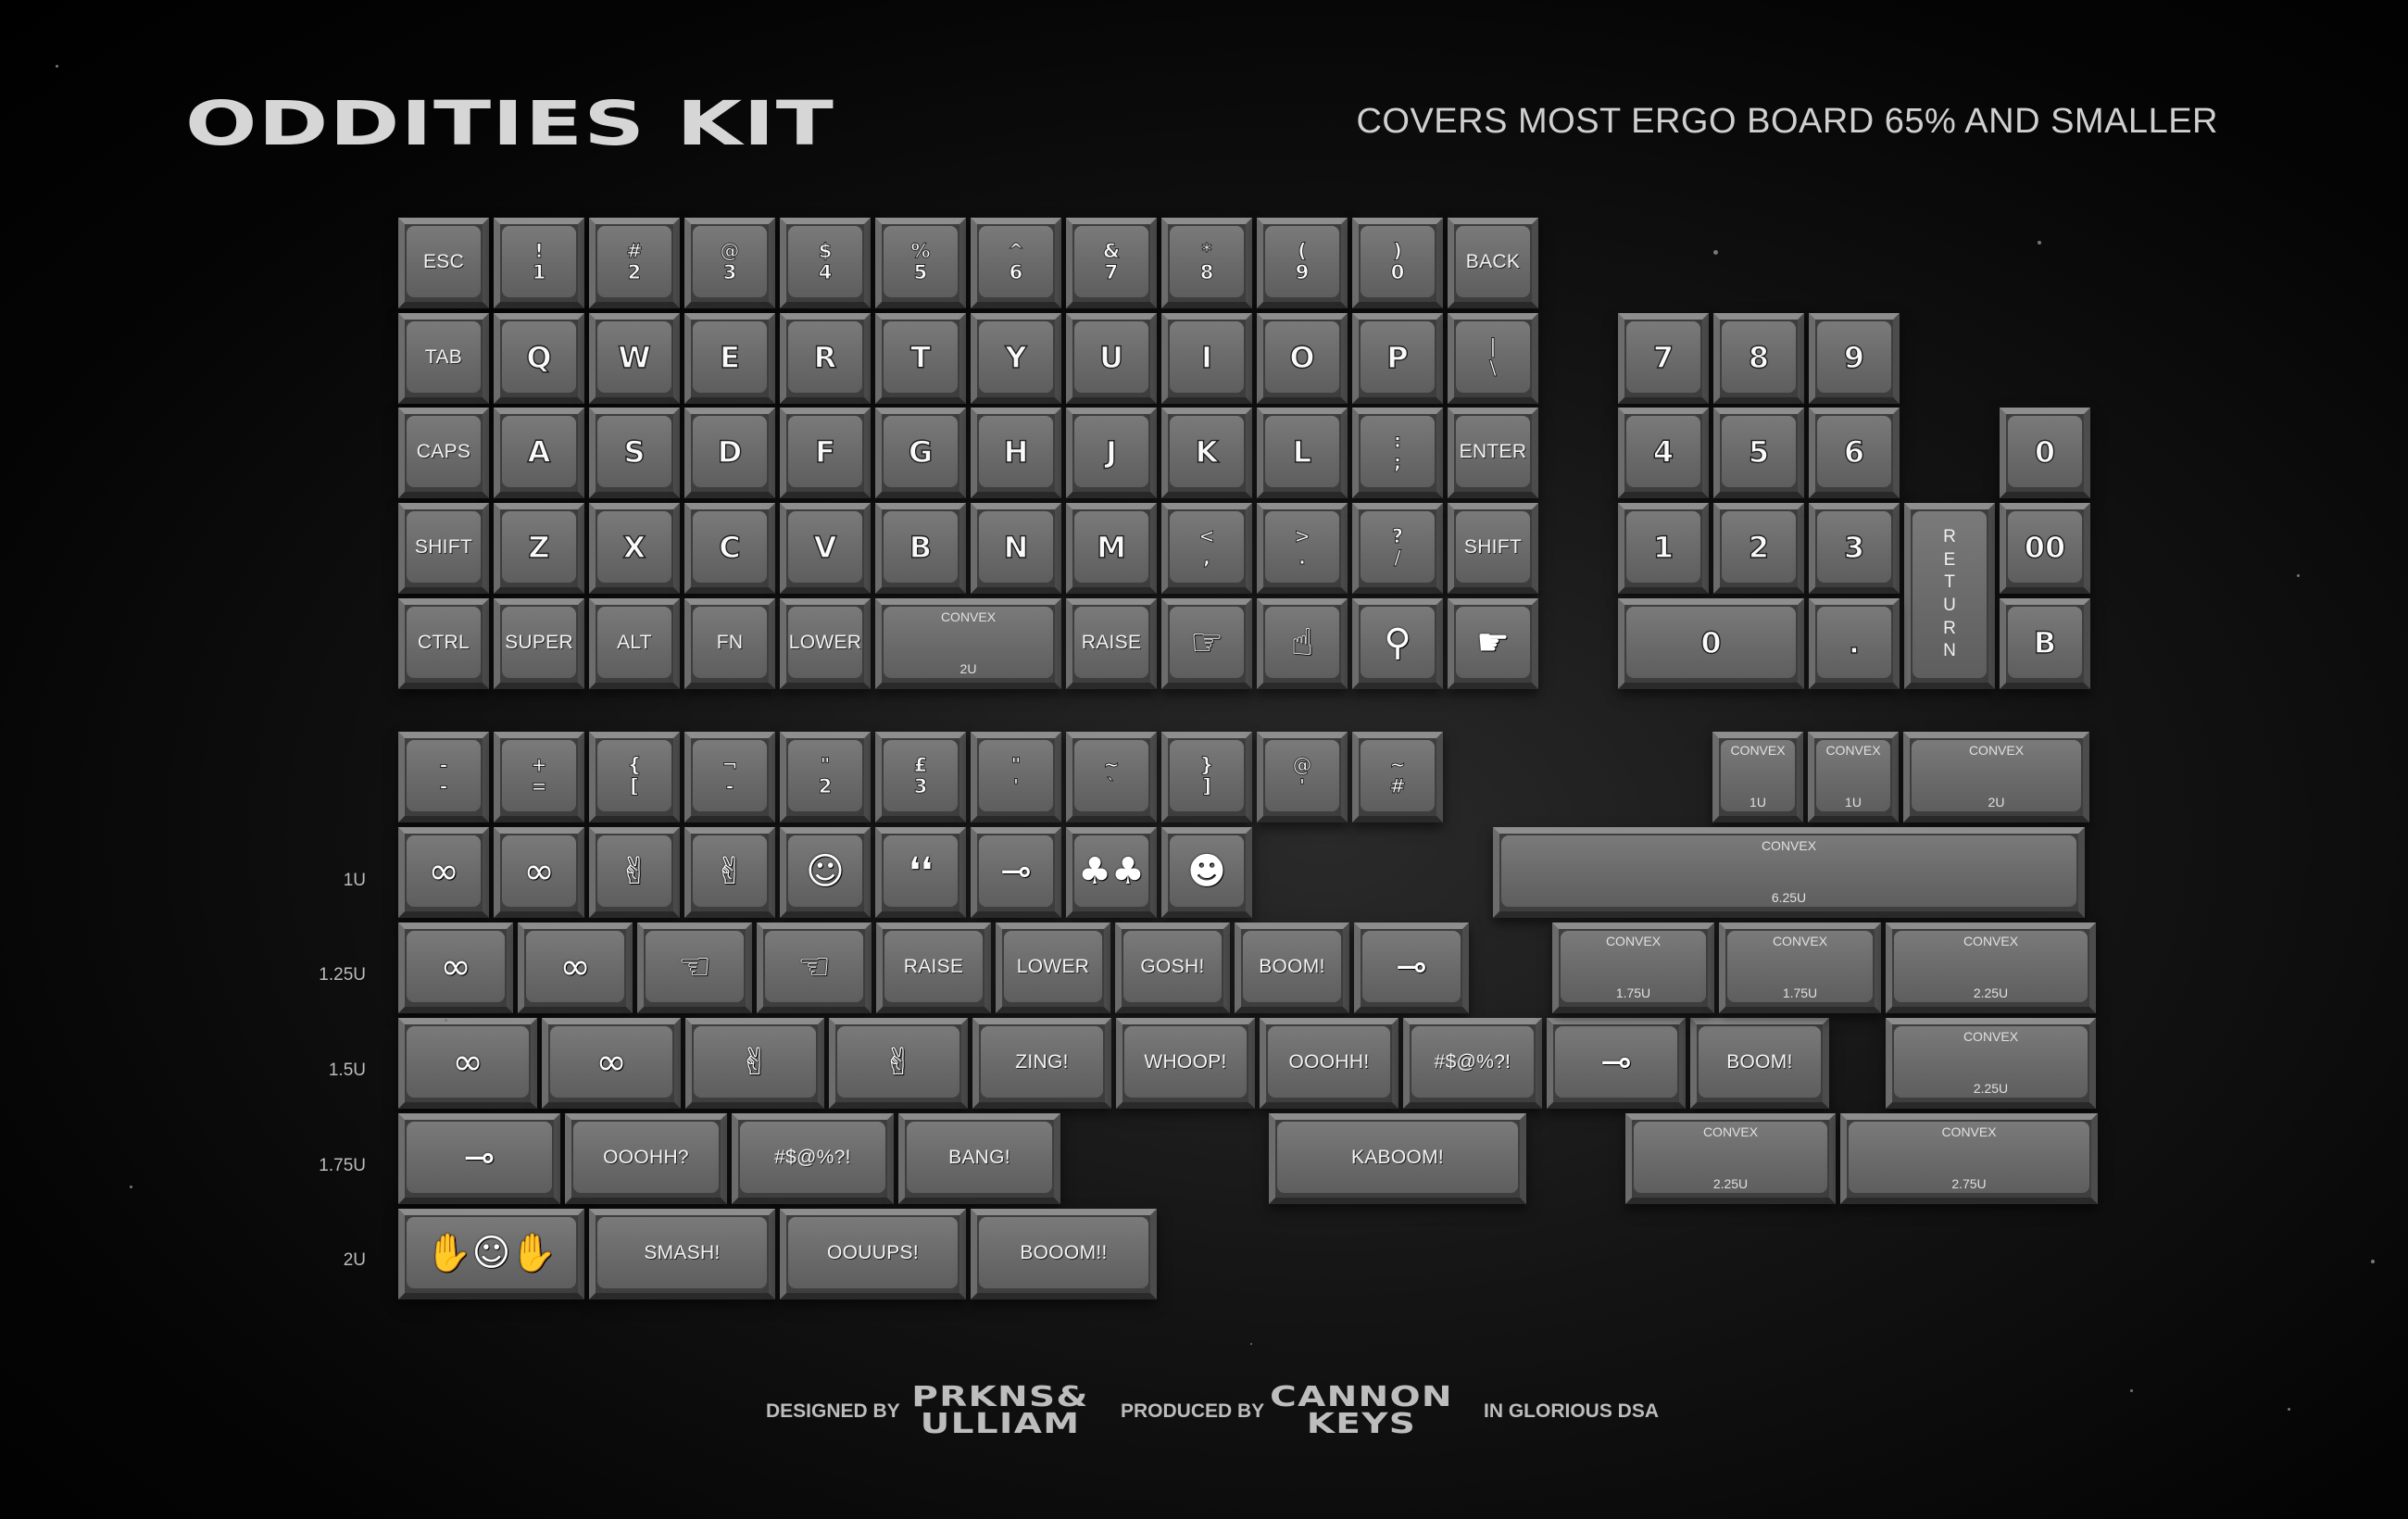 This screenshot has height=1519, width=2408. I want to click on key-legend: W, so click(635, 357).